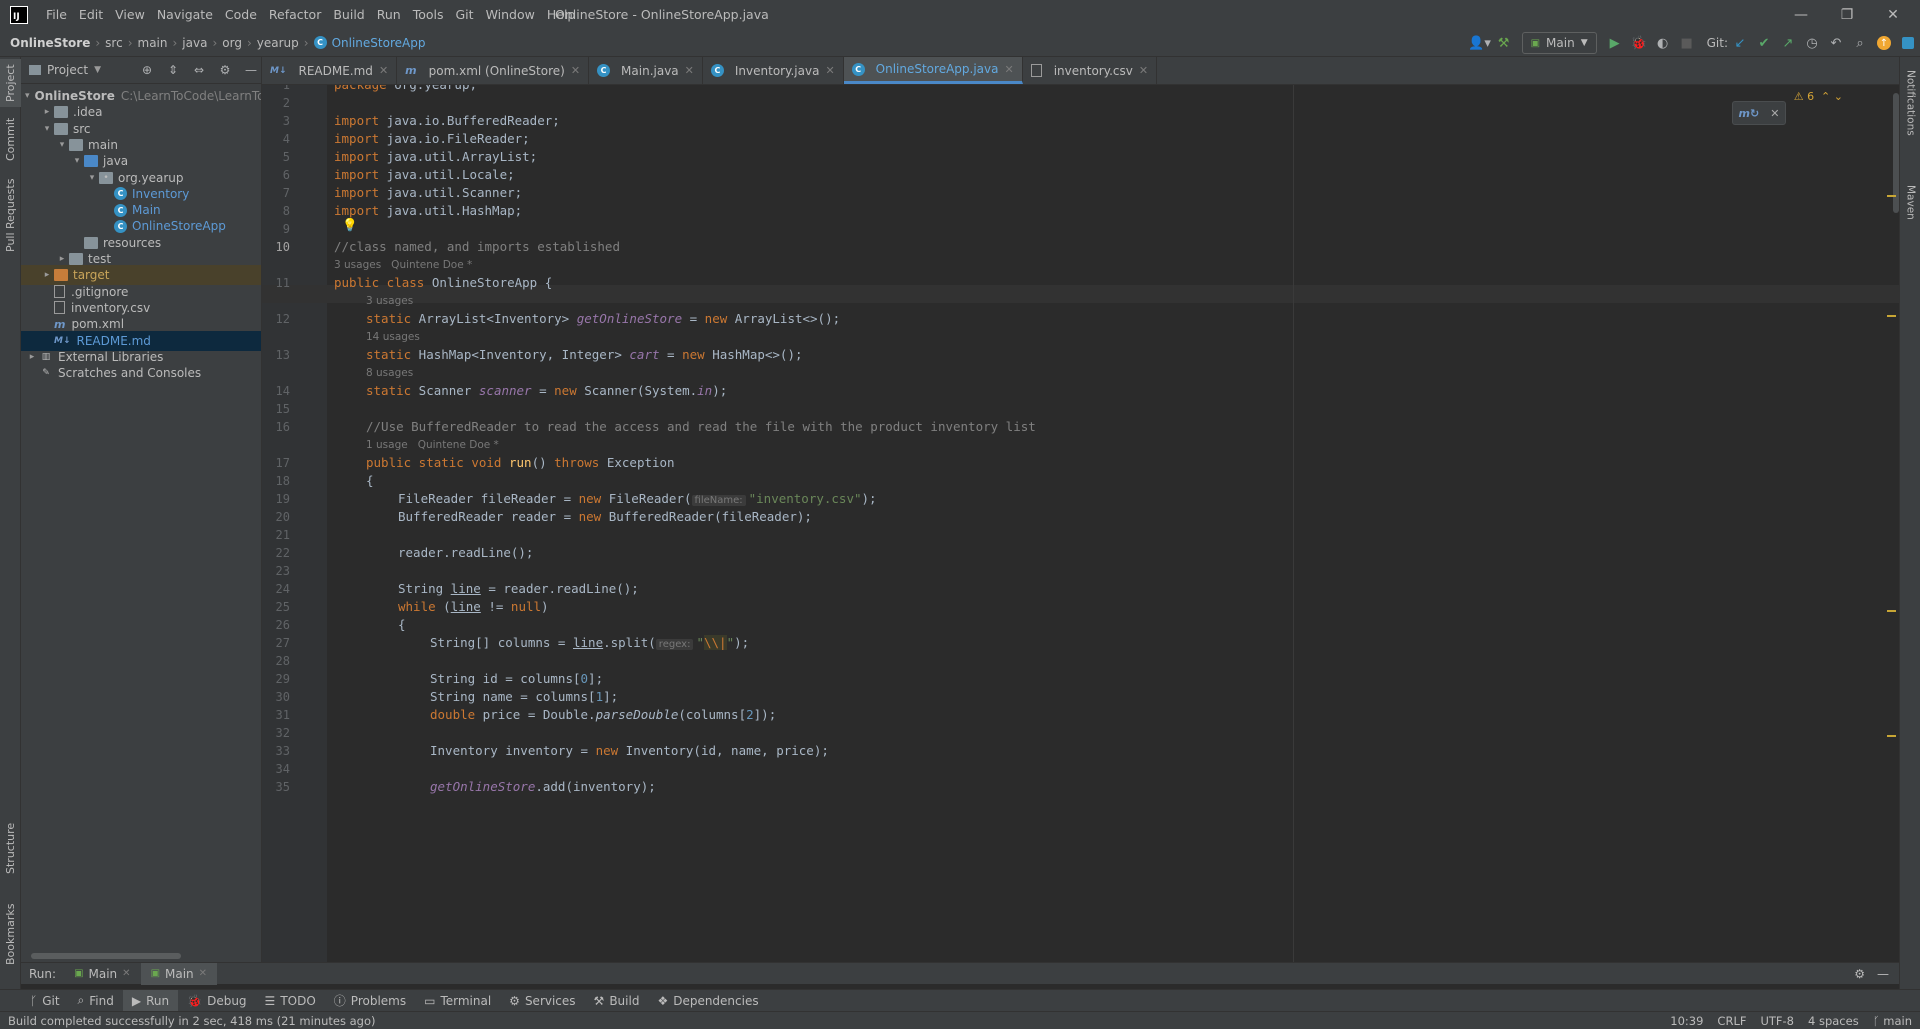 The image size is (1920, 1029). What do you see at coordinates (348, 14) in the screenshot?
I see `menu-build: Build` at bounding box center [348, 14].